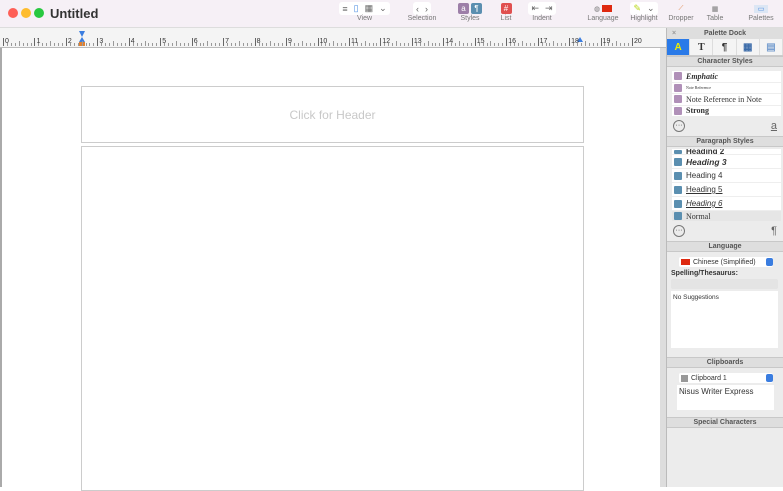 This screenshot has height=491, width=783. Describe the element at coordinates (542, 12) in the screenshot. I see `indent-group: ⇤ ⇥ Indent` at that location.